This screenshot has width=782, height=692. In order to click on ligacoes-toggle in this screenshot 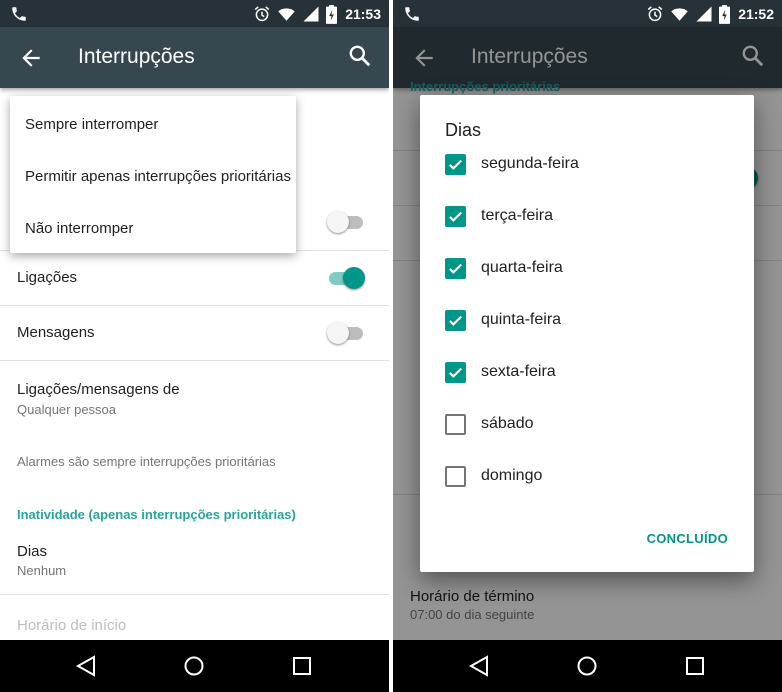, I will do `click(346, 278)`.